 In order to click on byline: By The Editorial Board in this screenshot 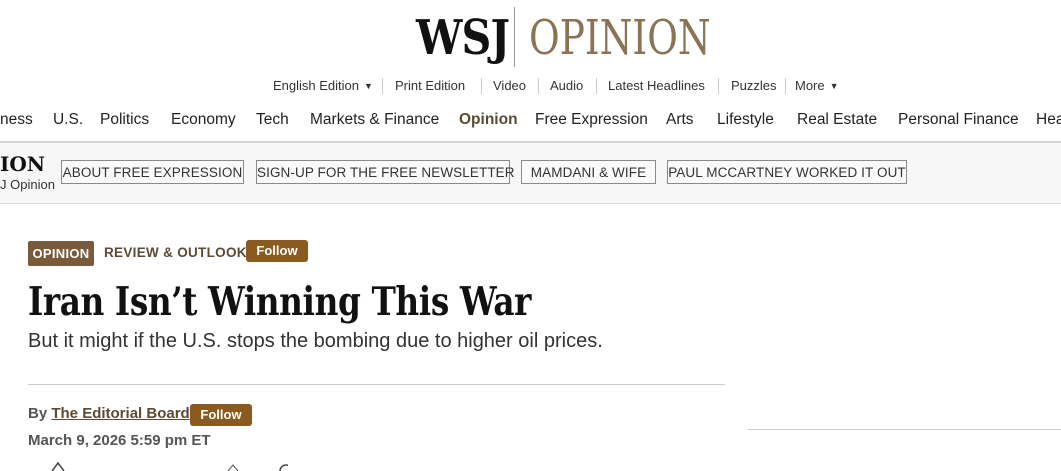, I will do `click(109, 413)`.